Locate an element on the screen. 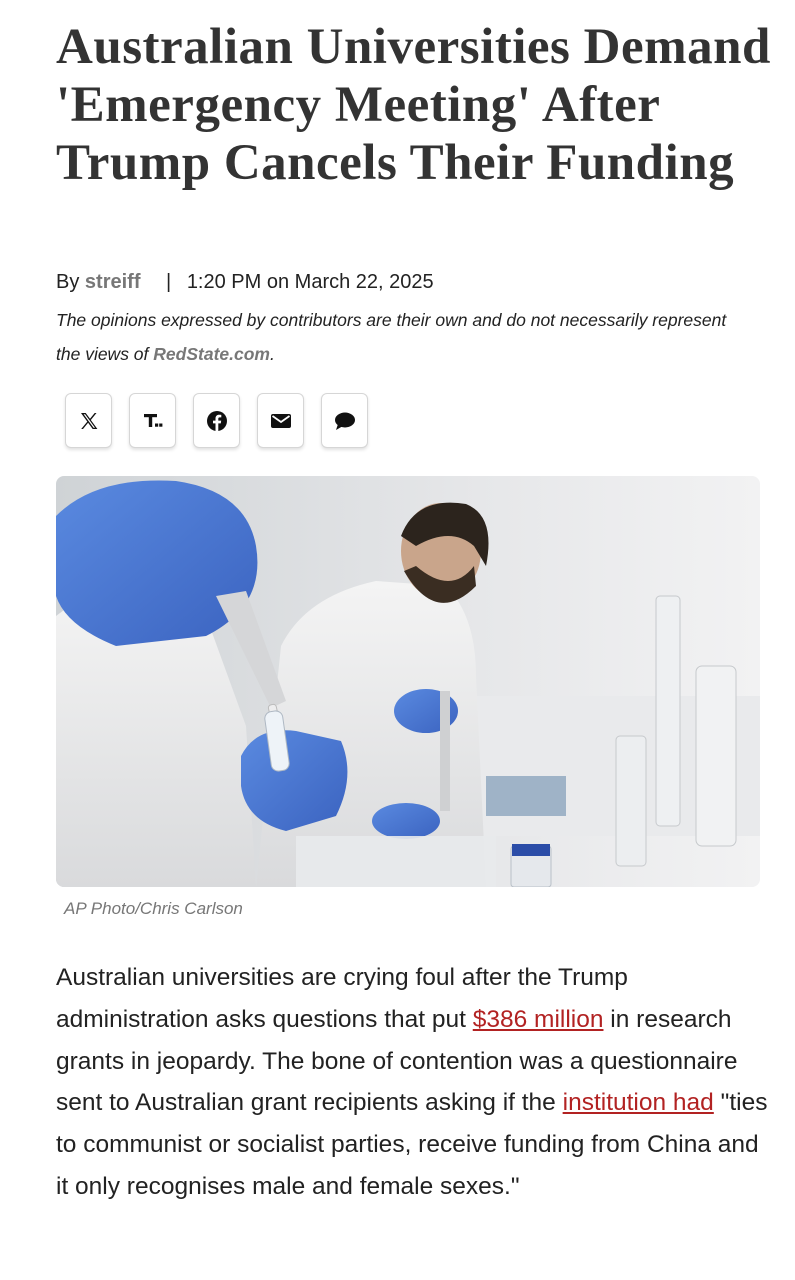 This screenshot has width=795, height=1280. speech-bubble-icon is located at coordinates (345, 421).